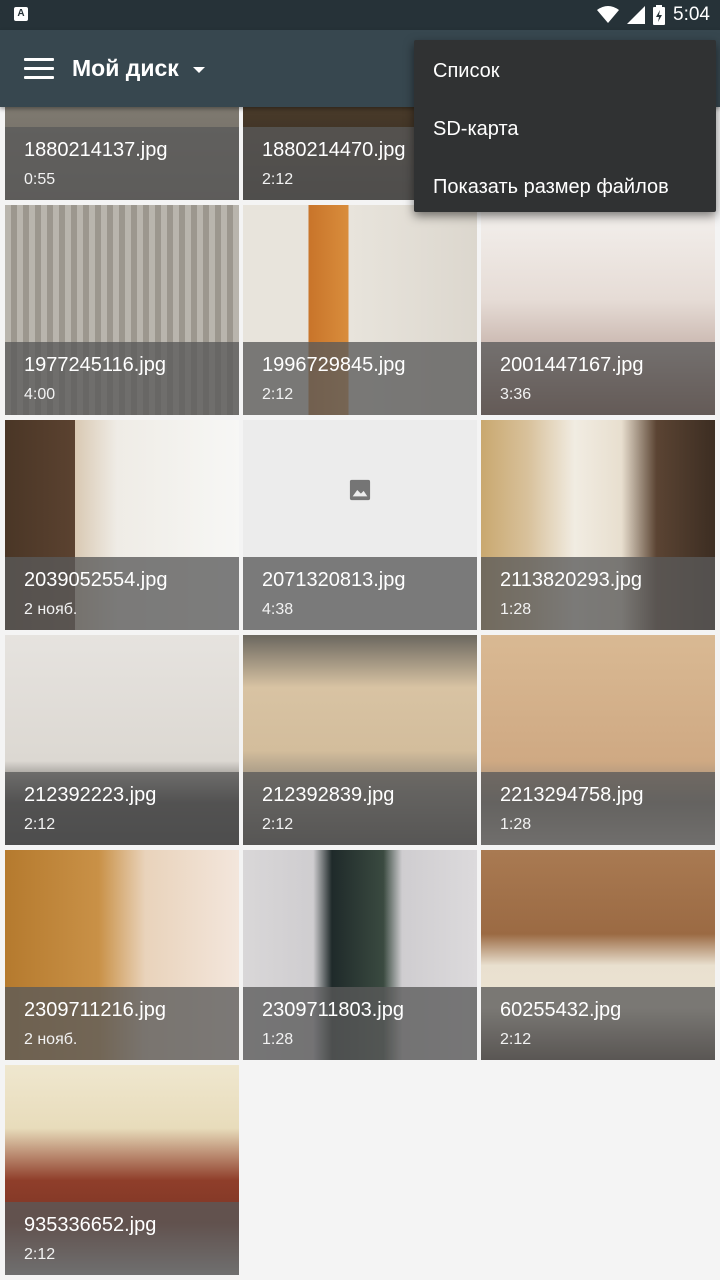 The width and height of the screenshot is (720, 1280). What do you see at coordinates (96, 580) in the screenshot?
I see `file-name: 2039052554.jpg` at bounding box center [96, 580].